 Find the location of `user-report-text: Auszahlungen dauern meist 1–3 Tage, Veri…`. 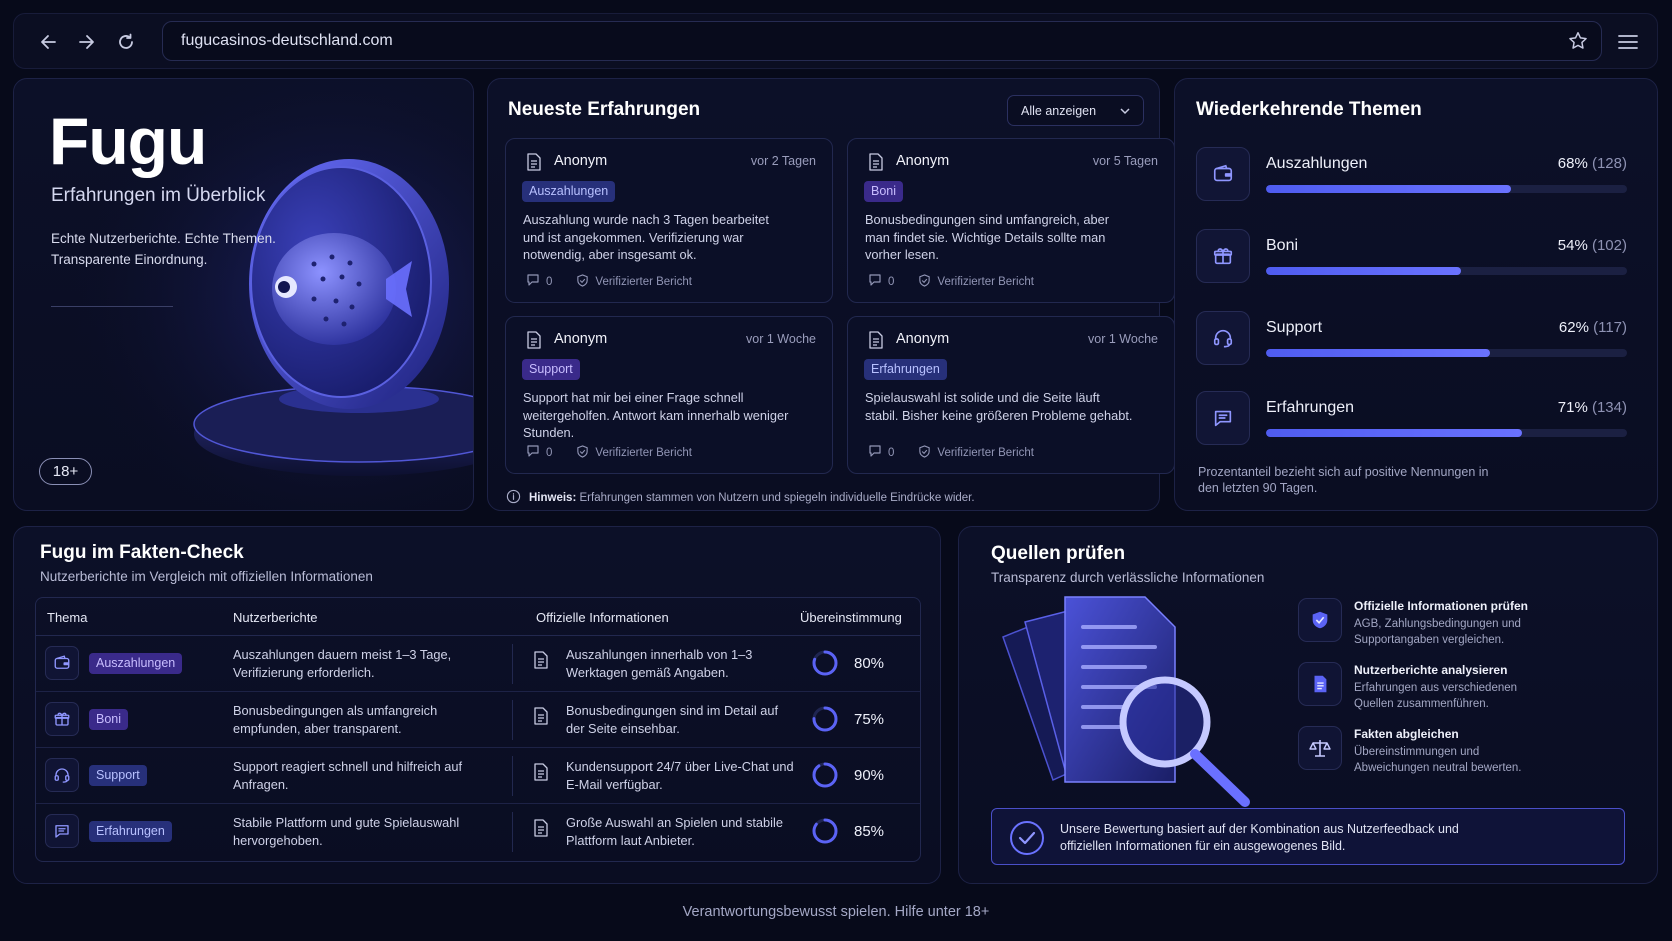

user-report-text: Auszahlungen dauern meist 1–3 Tage, Veri… is located at coordinates (342, 663).